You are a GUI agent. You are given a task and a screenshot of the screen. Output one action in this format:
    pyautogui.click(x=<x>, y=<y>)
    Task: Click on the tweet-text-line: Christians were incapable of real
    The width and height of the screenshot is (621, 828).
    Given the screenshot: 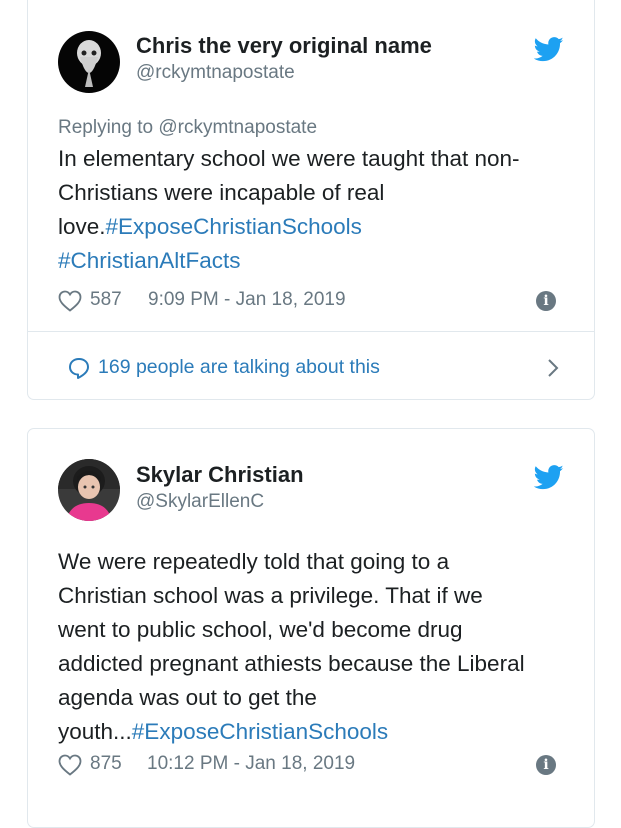 What is the action you would take?
    pyautogui.click(x=318, y=193)
    